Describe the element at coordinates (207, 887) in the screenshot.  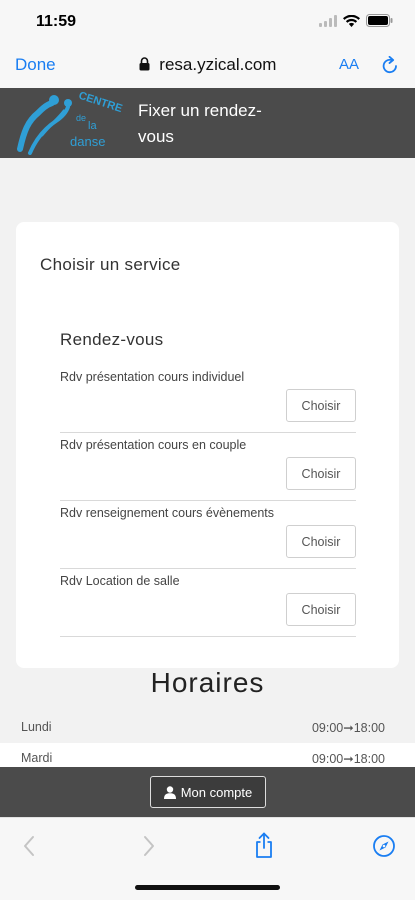
I see `home-indicator` at that location.